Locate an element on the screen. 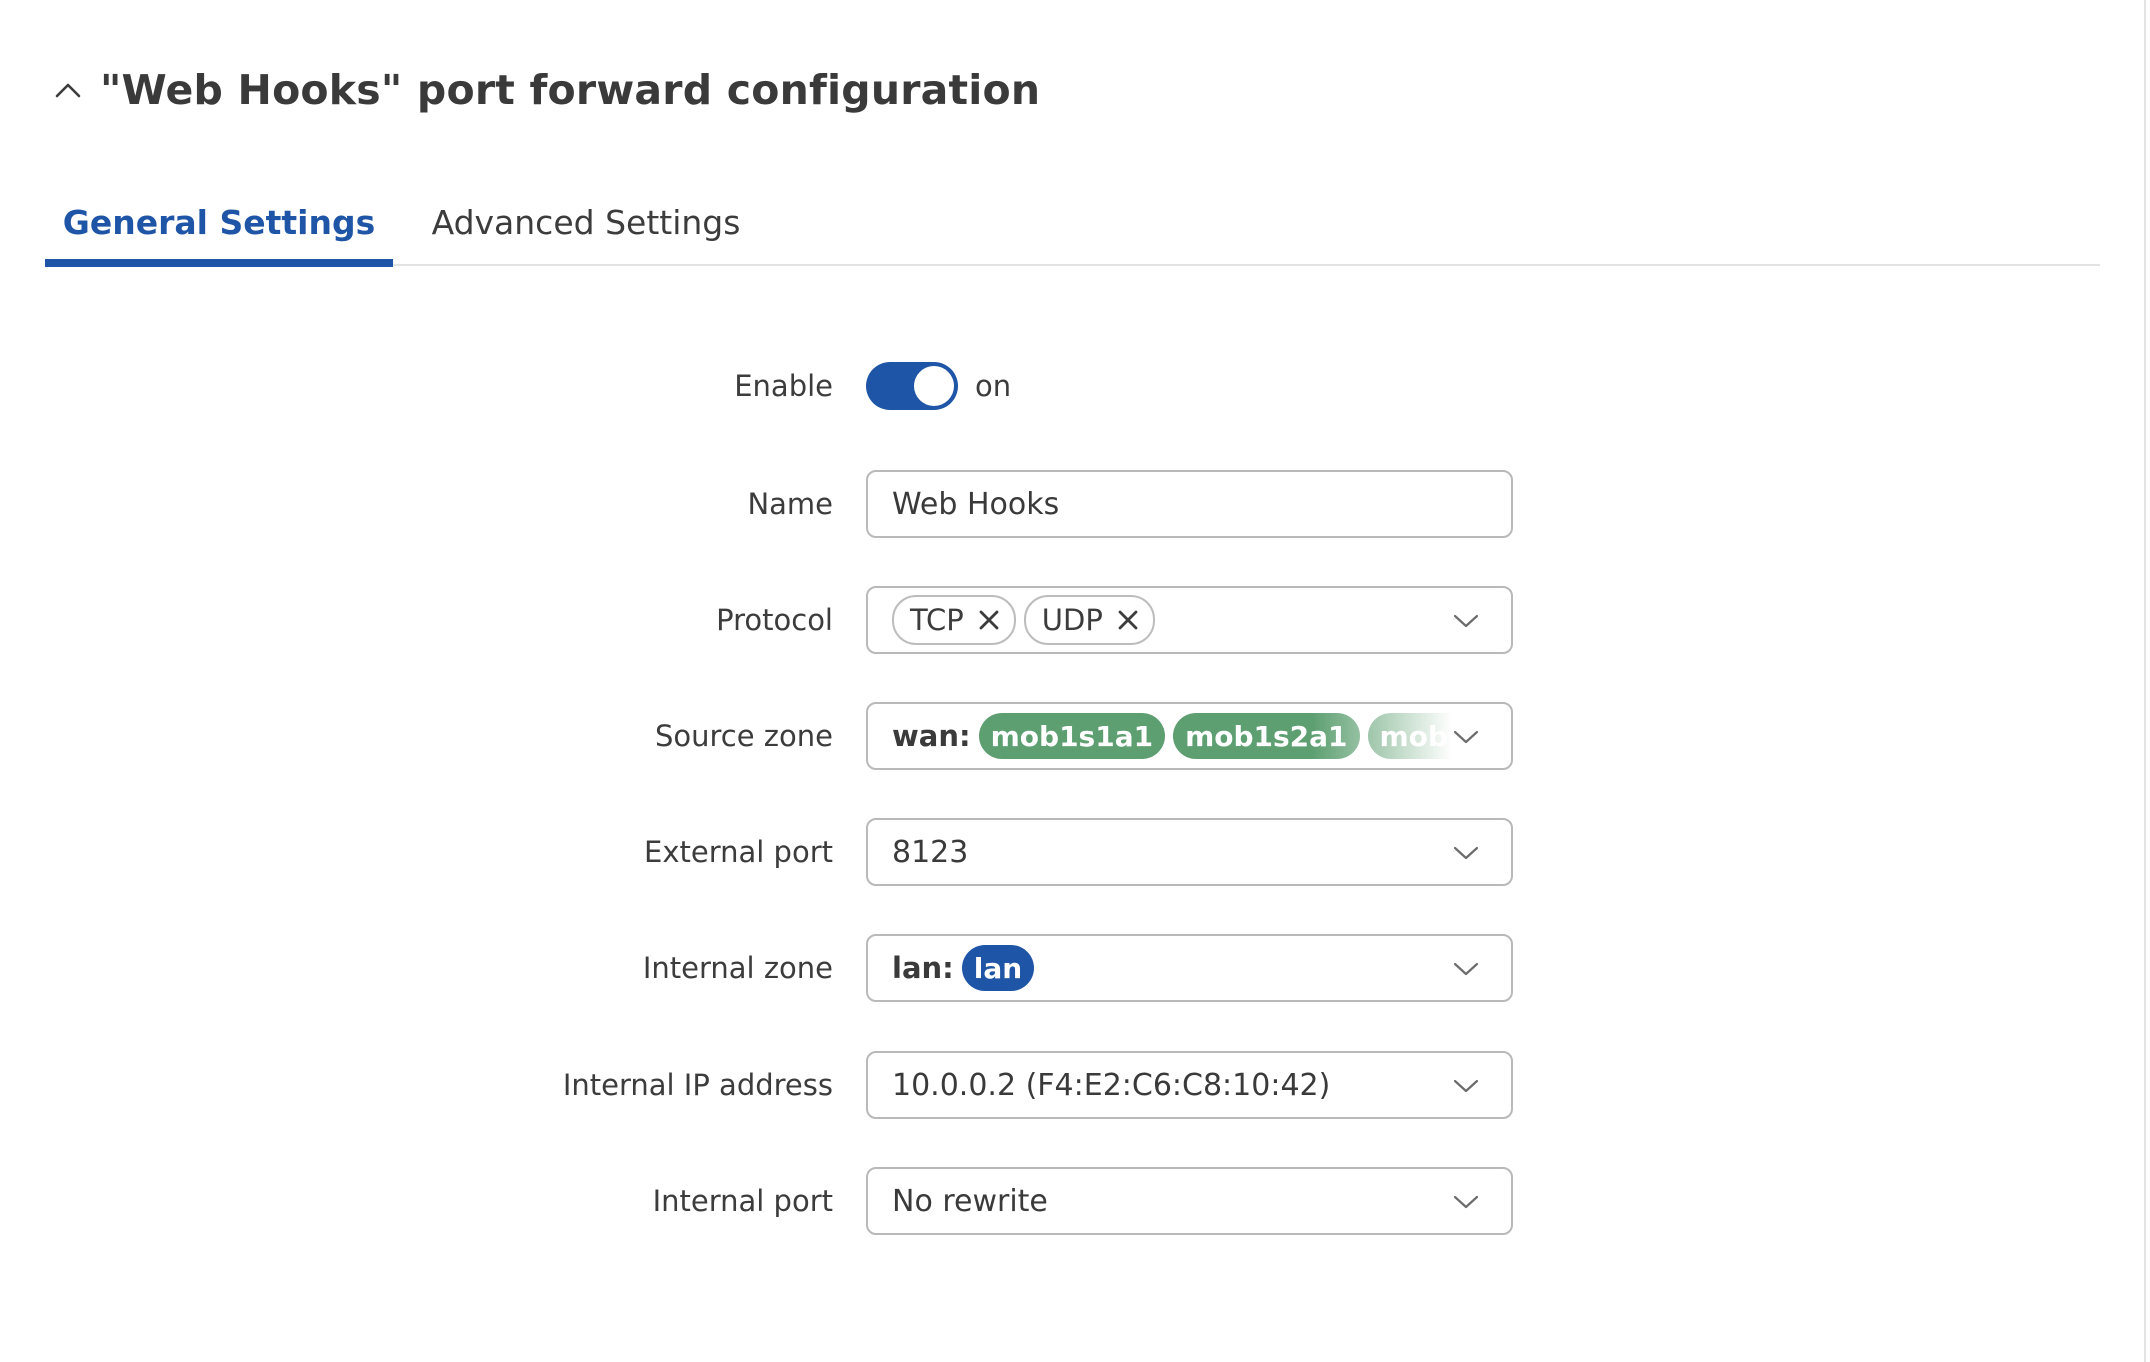 The width and height of the screenshot is (2150, 1362). name-label: Name is located at coordinates (790, 504).